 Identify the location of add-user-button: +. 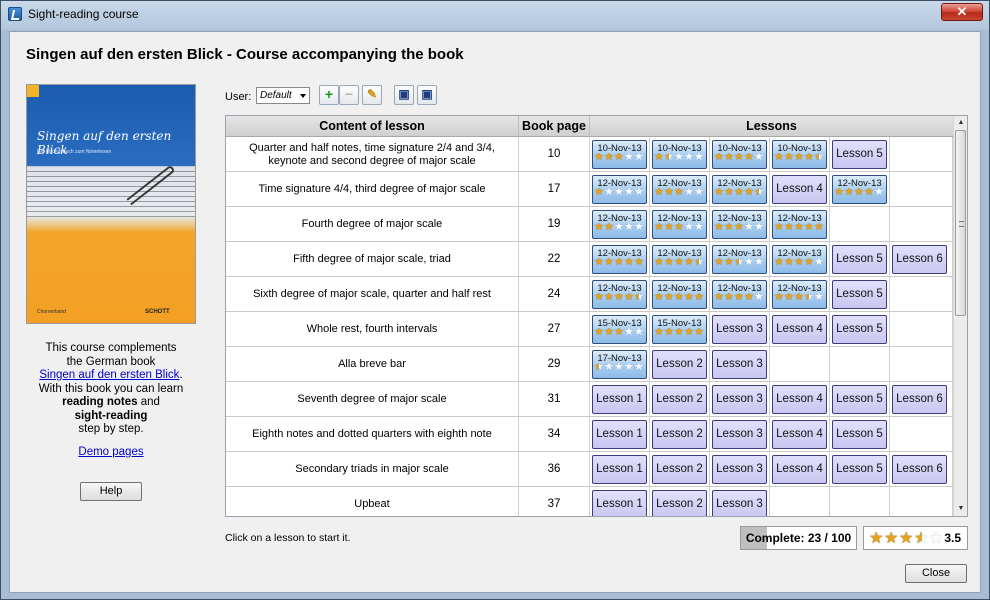
(329, 95).